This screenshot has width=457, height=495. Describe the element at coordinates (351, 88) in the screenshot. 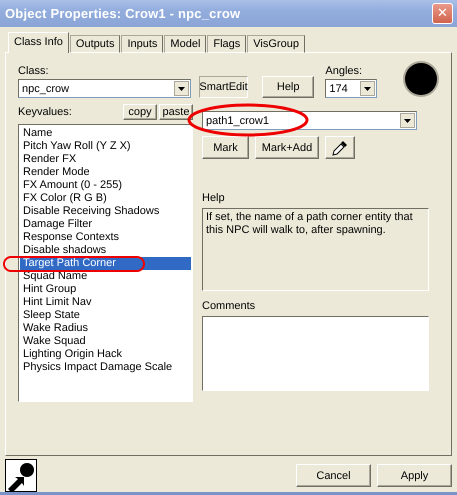

I see `angles-dropdown: 174` at that location.